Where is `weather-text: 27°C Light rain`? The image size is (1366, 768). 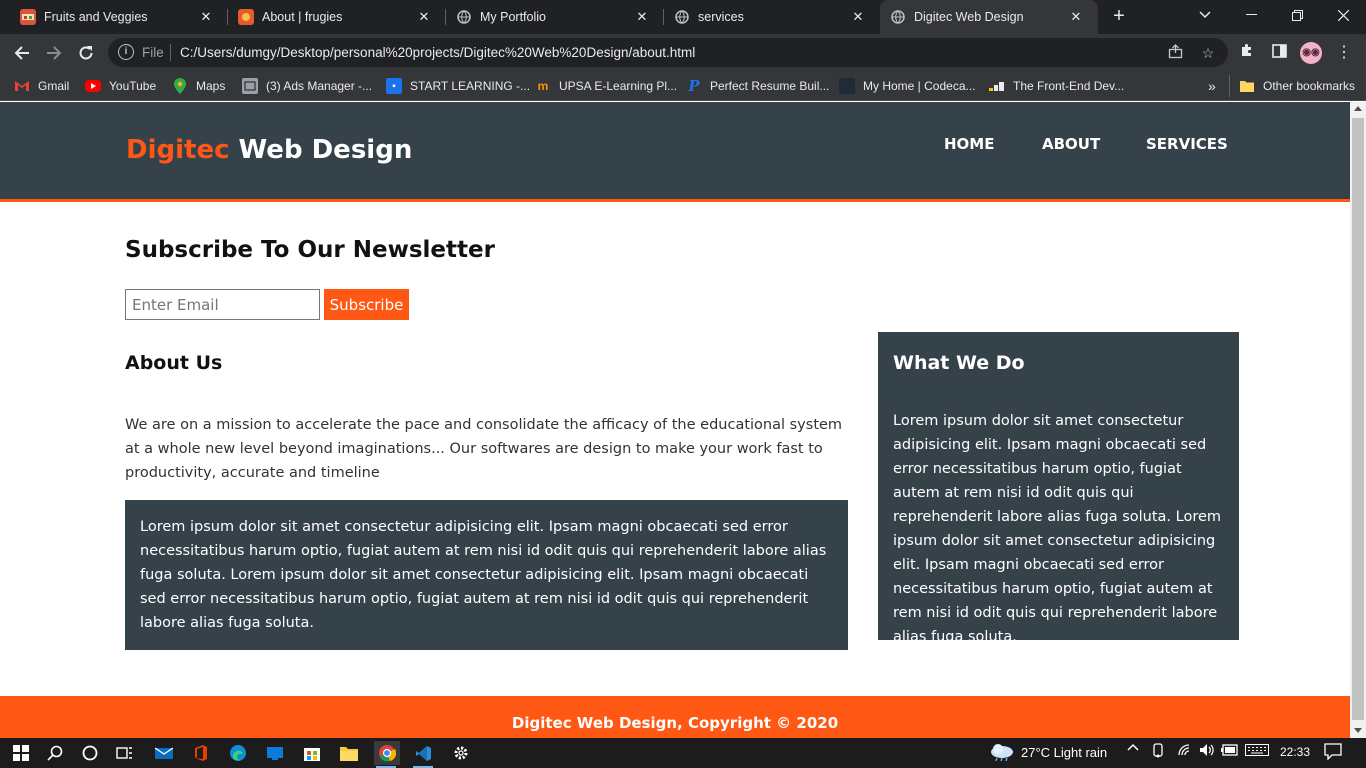 weather-text: 27°C Light rain is located at coordinates (1064, 752).